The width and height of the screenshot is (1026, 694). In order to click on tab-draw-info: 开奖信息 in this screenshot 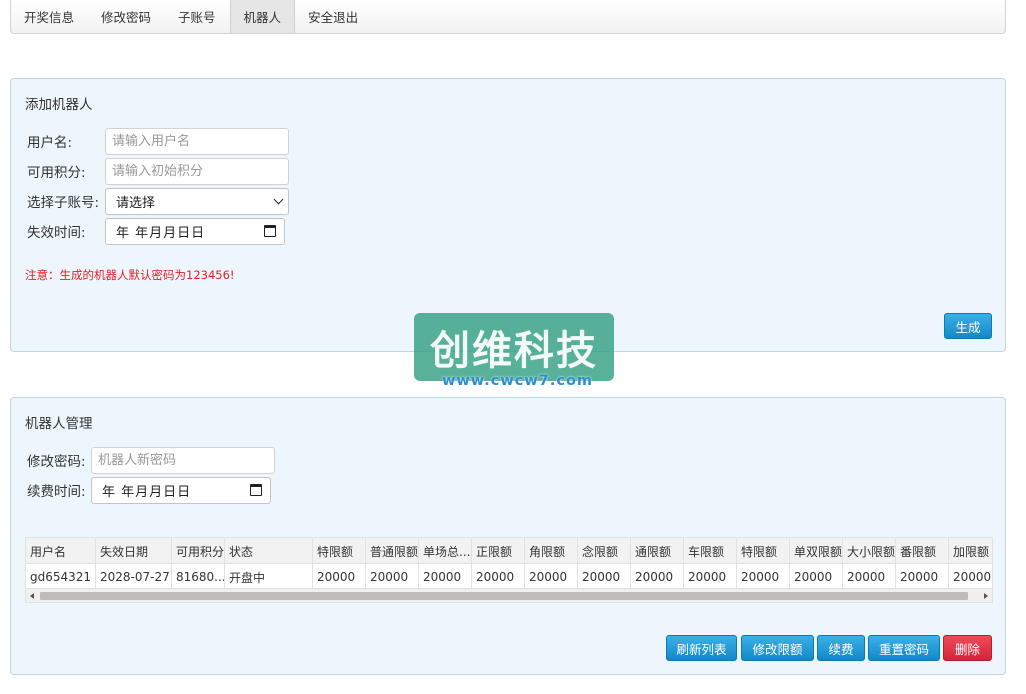, I will do `click(49, 16)`.